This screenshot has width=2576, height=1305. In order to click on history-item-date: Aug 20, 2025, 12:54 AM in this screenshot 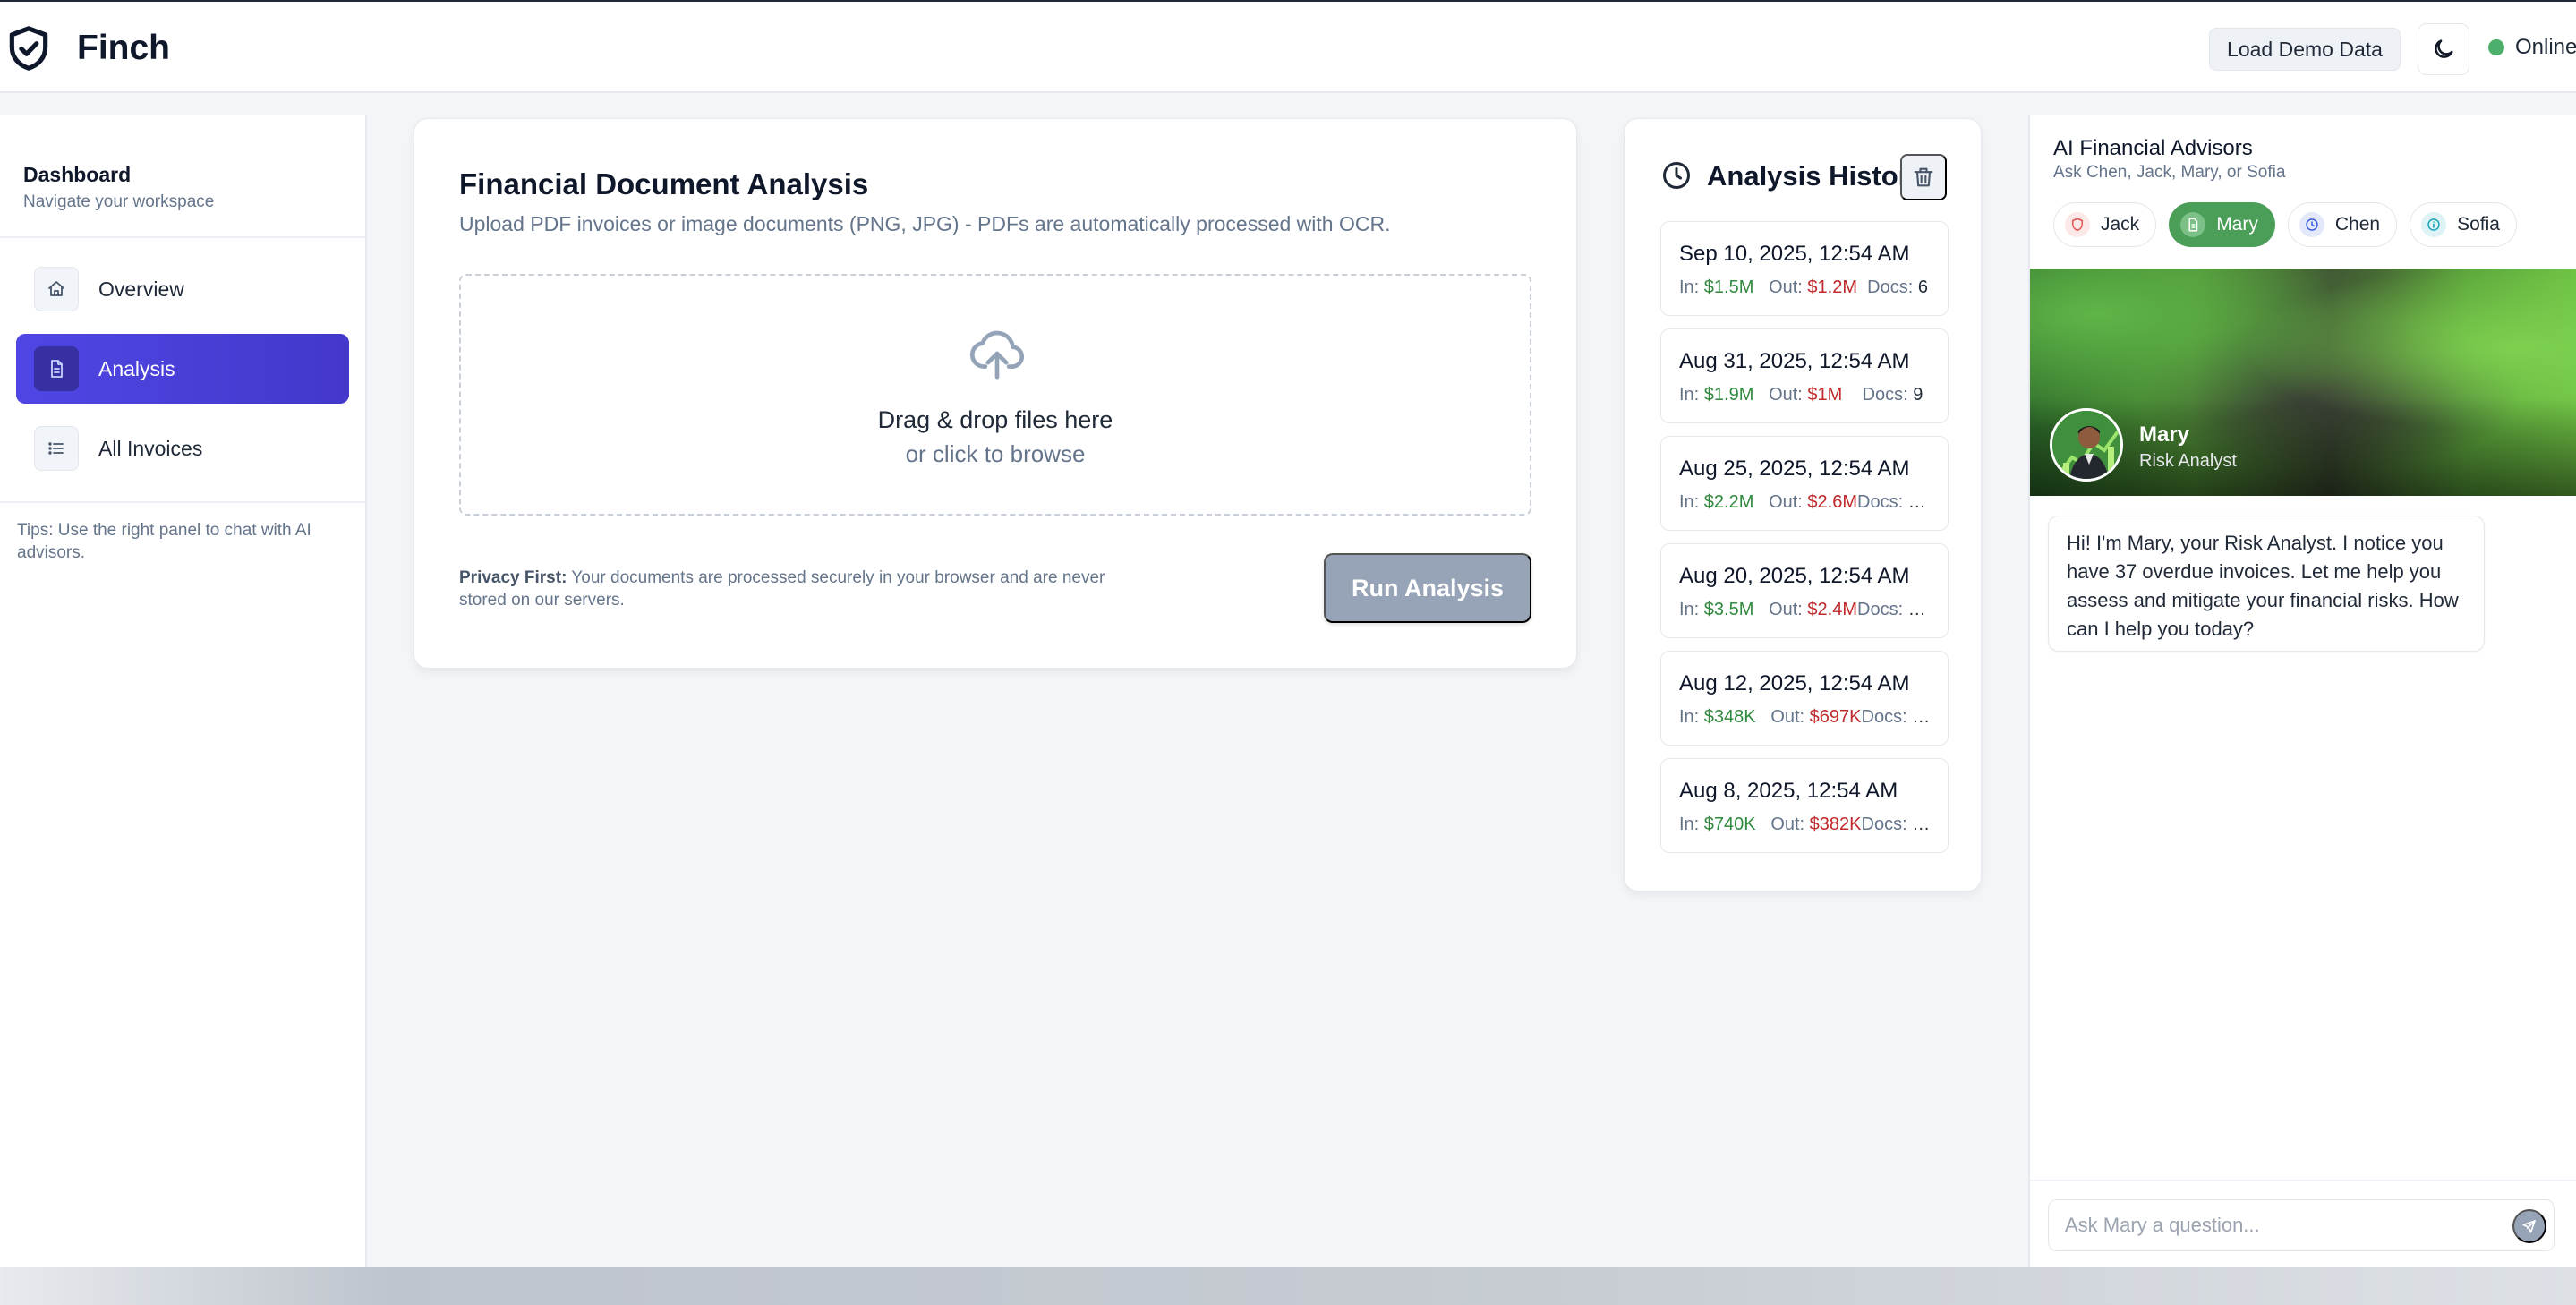, I will do `click(1794, 576)`.